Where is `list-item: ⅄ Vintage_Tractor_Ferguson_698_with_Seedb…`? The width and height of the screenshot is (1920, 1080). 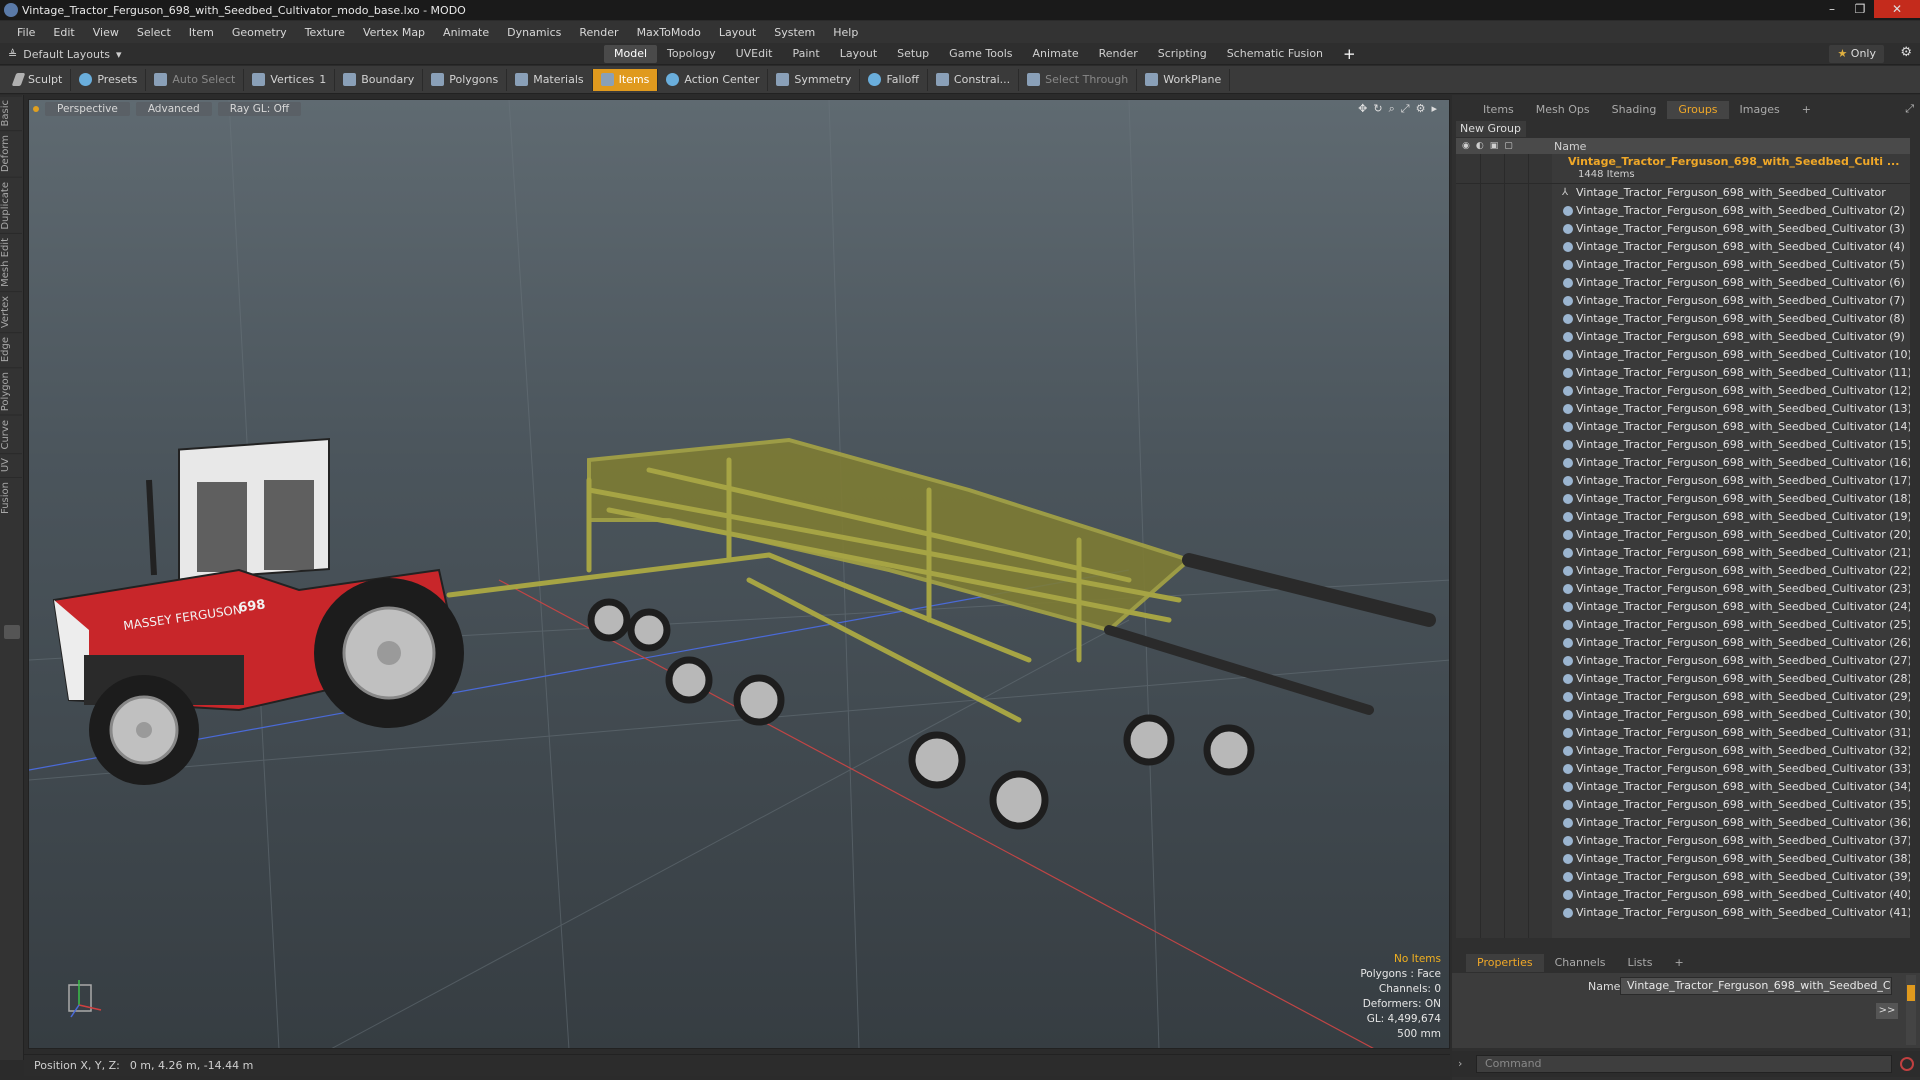 list-item: ⅄ Vintage_Tractor_Ferguson_698_with_Seedb… is located at coordinates (1683, 193).